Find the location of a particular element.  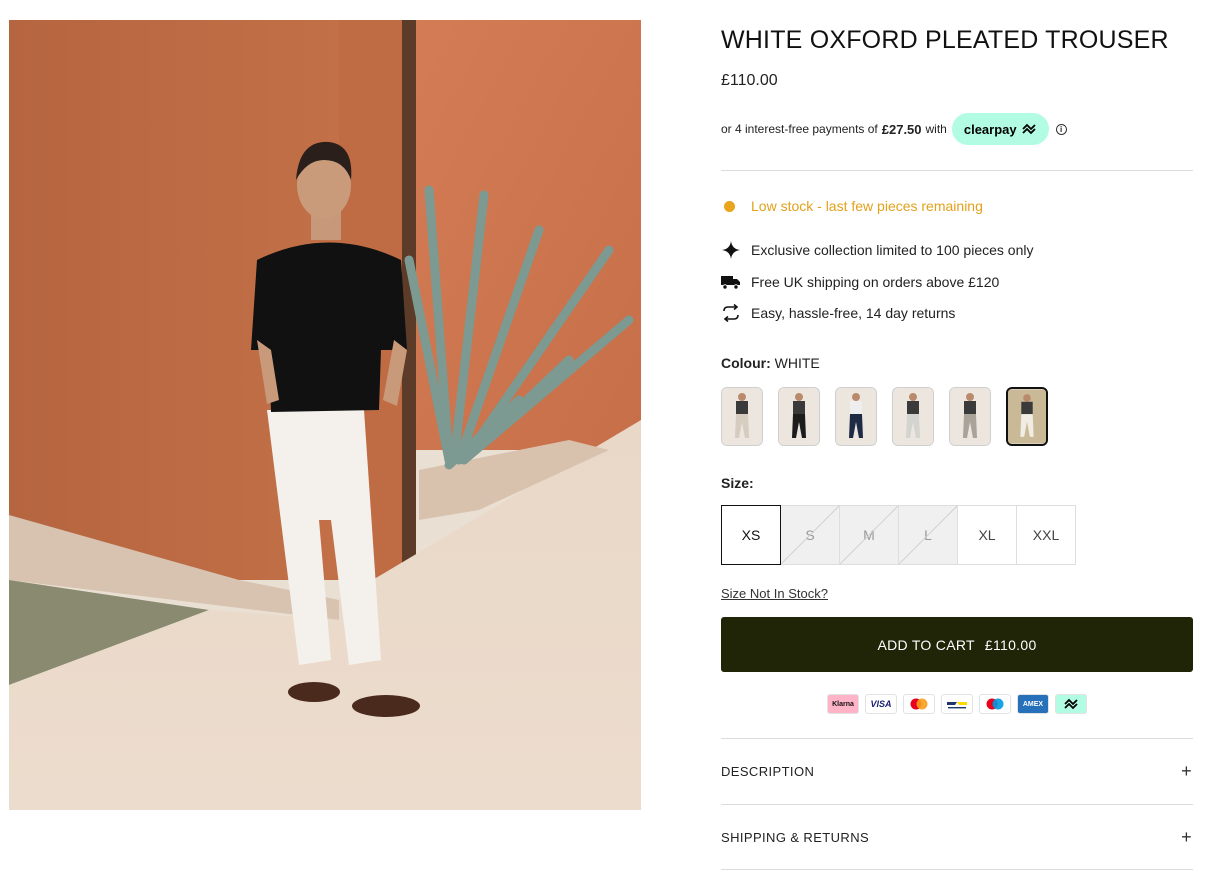

product-title: WHITE OXFORD PLEATED TROUSER is located at coordinates (945, 40).